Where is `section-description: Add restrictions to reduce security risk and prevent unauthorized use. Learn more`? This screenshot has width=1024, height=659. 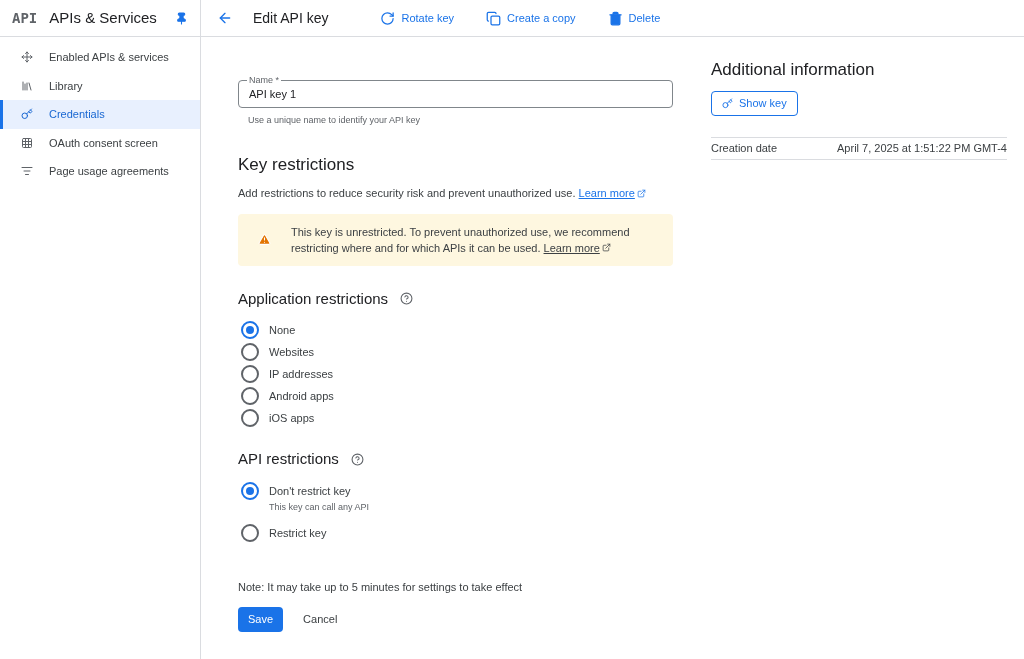 section-description: Add restrictions to reduce security risk and prevent unauthorized use. Learn more is located at coordinates (455, 193).